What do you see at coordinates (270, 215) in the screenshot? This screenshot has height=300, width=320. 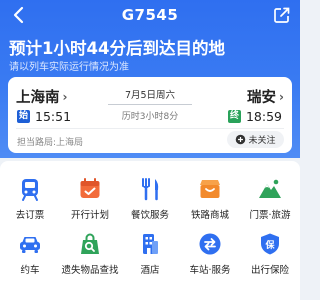 I see `service-label: 门票·旅游` at bounding box center [270, 215].